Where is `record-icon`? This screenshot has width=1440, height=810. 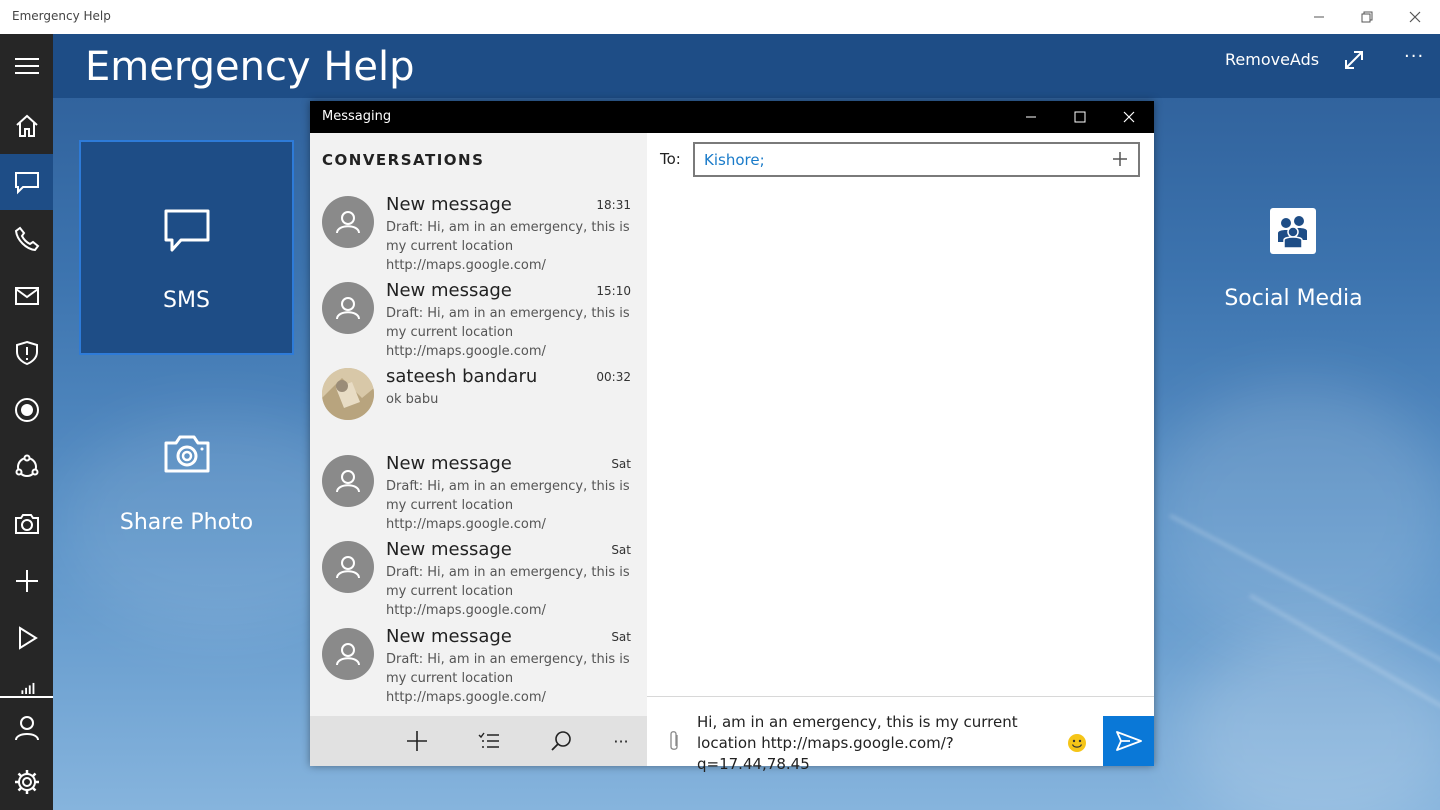 record-icon is located at coordinates (26, 410).